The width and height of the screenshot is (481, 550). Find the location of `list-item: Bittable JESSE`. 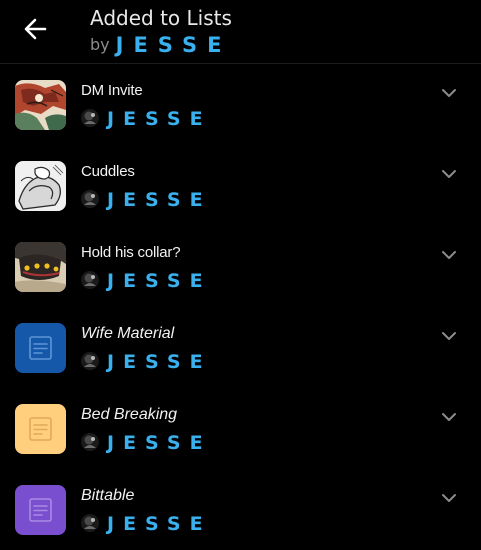

list-item: Bittable JESSE is located at coordinates (240, 509).